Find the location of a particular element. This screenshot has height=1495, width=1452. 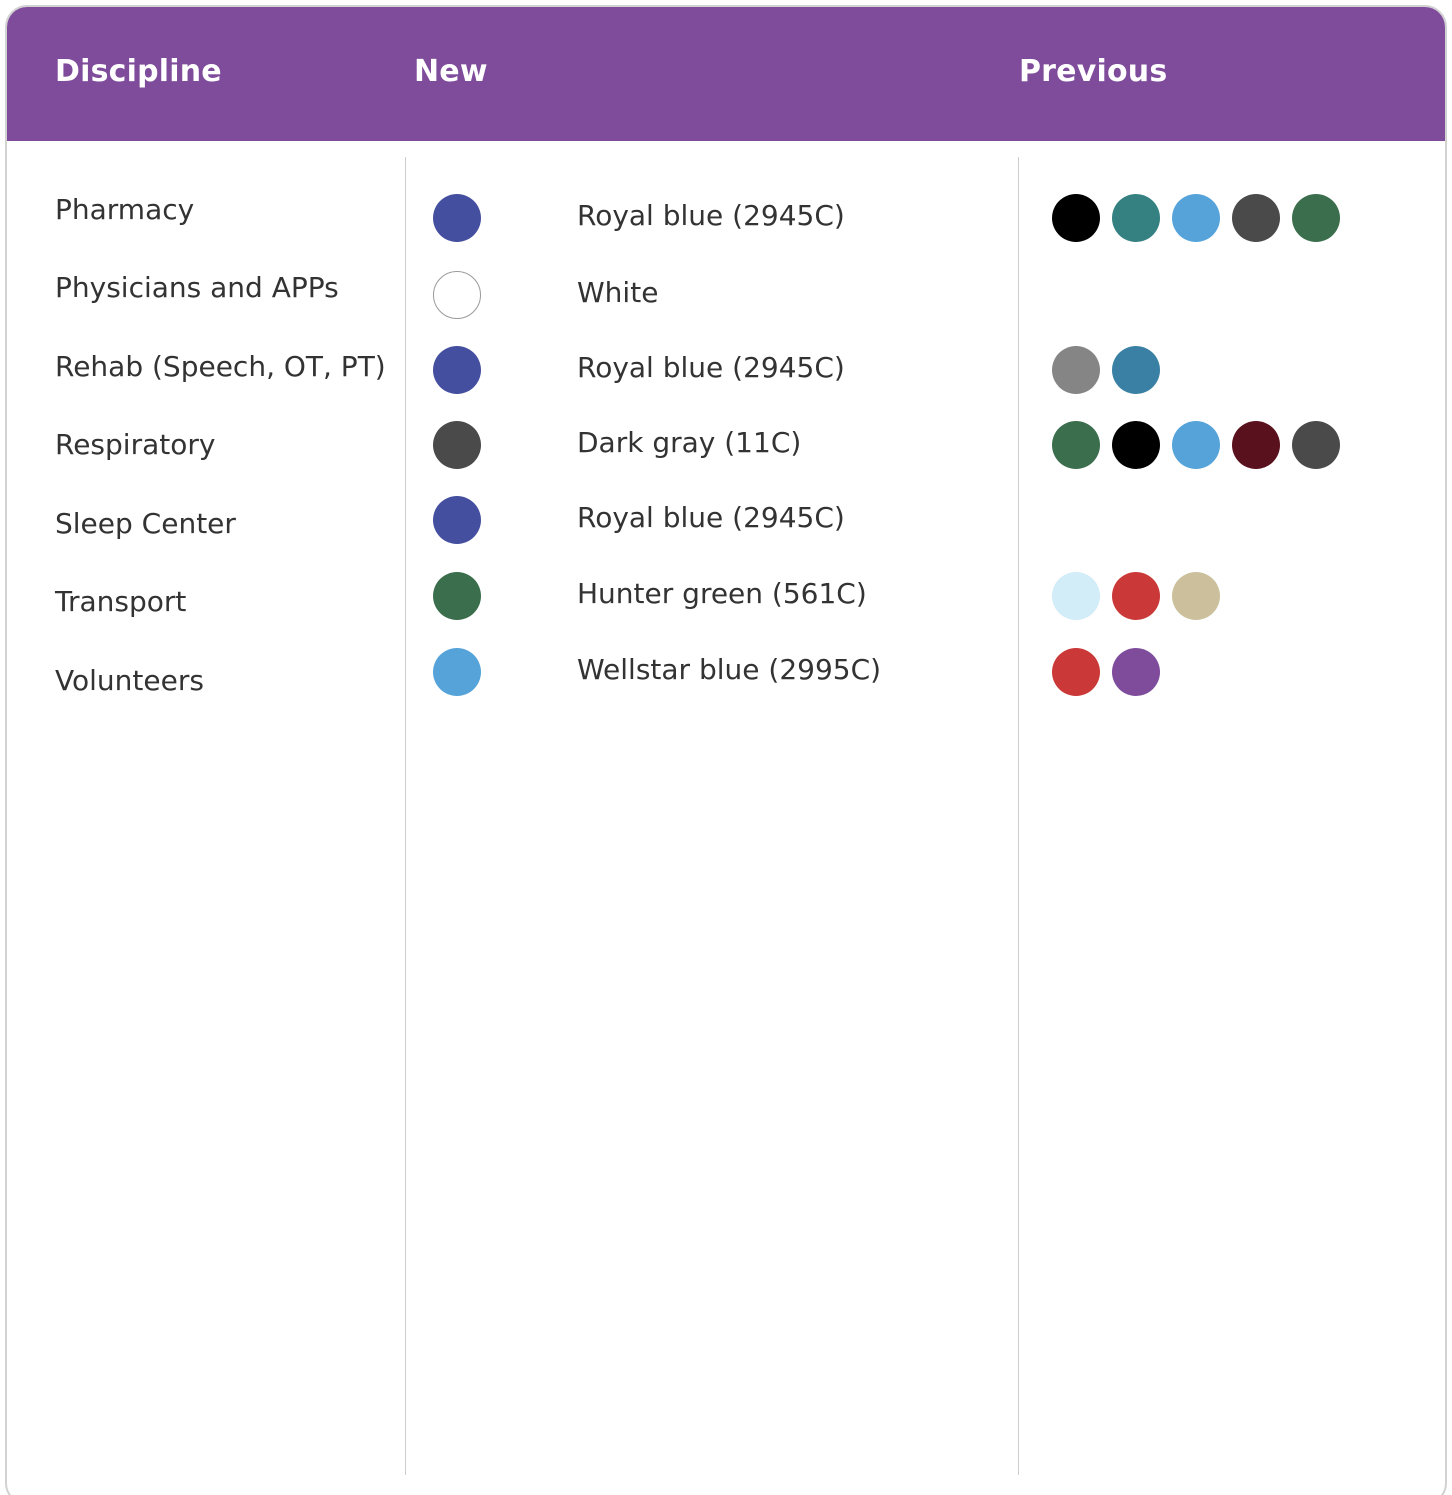

discipline-label: Sleep Center is located at coordinates (145, 523).